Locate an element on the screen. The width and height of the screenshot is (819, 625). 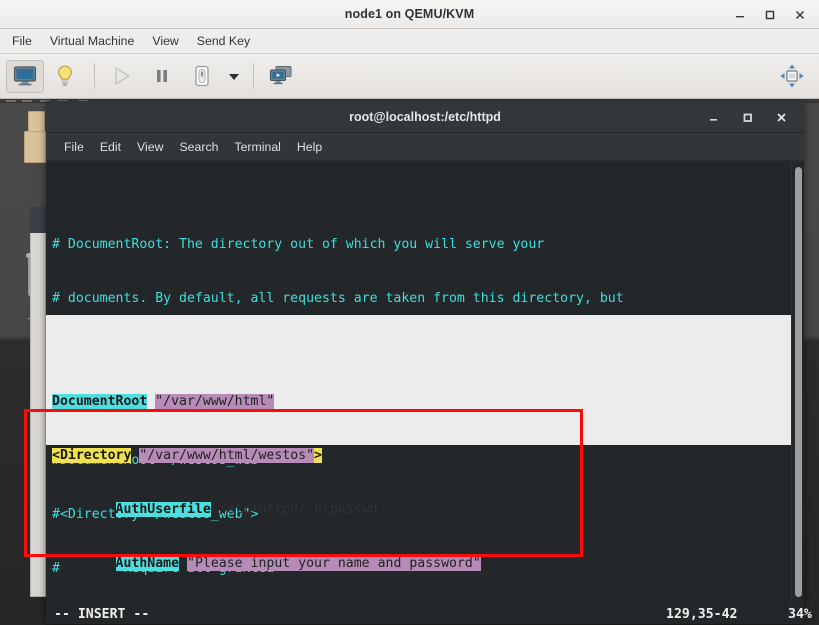
fullscreen-icon is located at coordinates (792, 76).